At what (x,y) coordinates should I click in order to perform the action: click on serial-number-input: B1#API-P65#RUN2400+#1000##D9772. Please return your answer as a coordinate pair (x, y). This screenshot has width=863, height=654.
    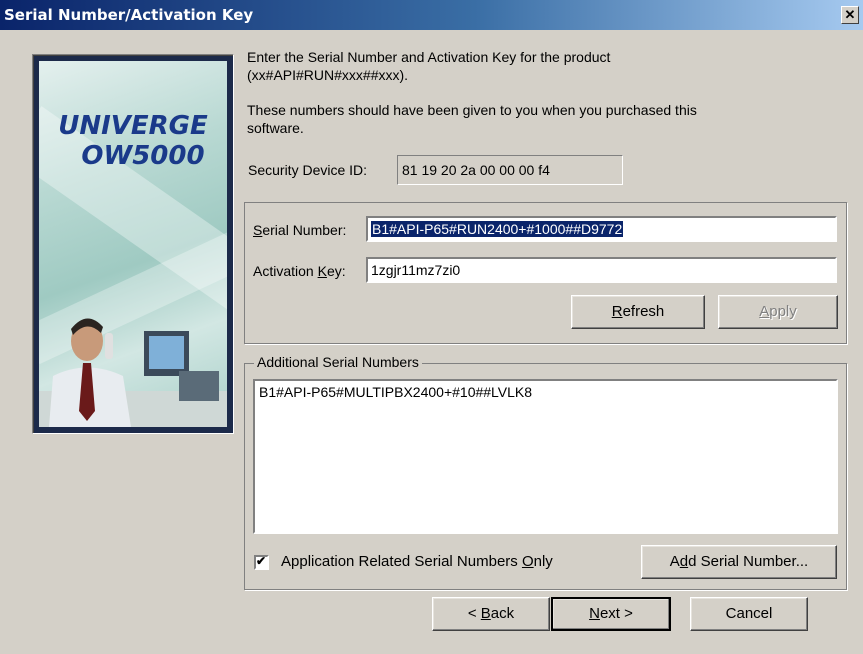
    Looking at the image, I should click on (601, 229).